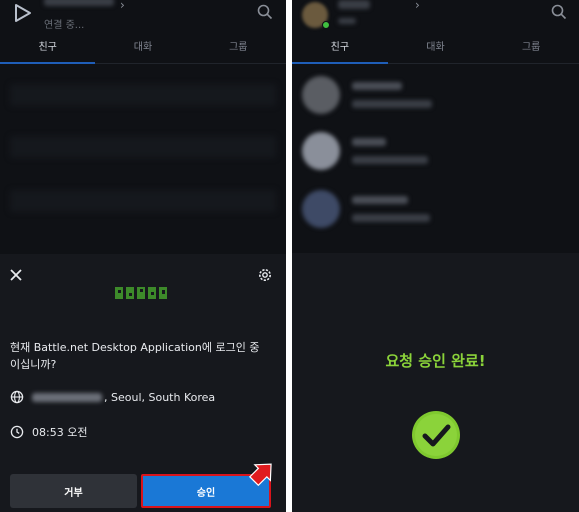  I want to click on blurred-status, so click(347, 21).